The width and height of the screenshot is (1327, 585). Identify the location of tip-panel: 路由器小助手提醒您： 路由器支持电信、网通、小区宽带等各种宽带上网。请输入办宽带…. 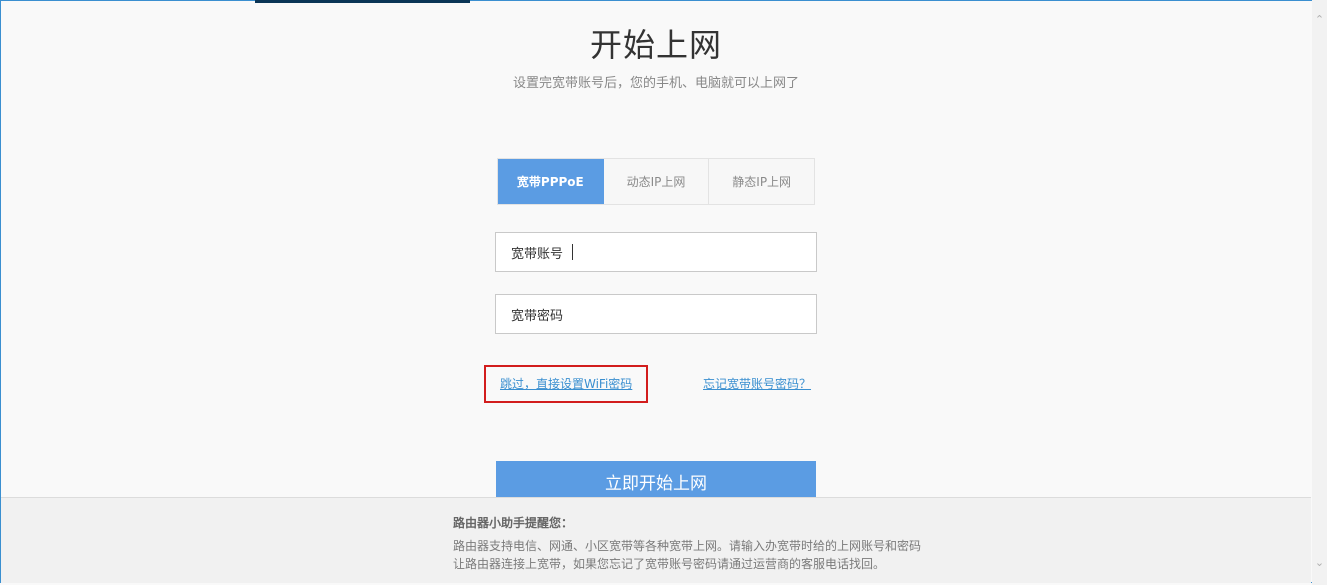
(656, 540).